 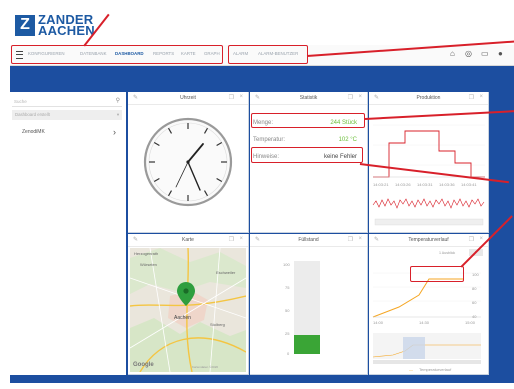 I want to click on widget-clock: ✎ Uhrzeit ❐ ×, so click(x=188, y=162).